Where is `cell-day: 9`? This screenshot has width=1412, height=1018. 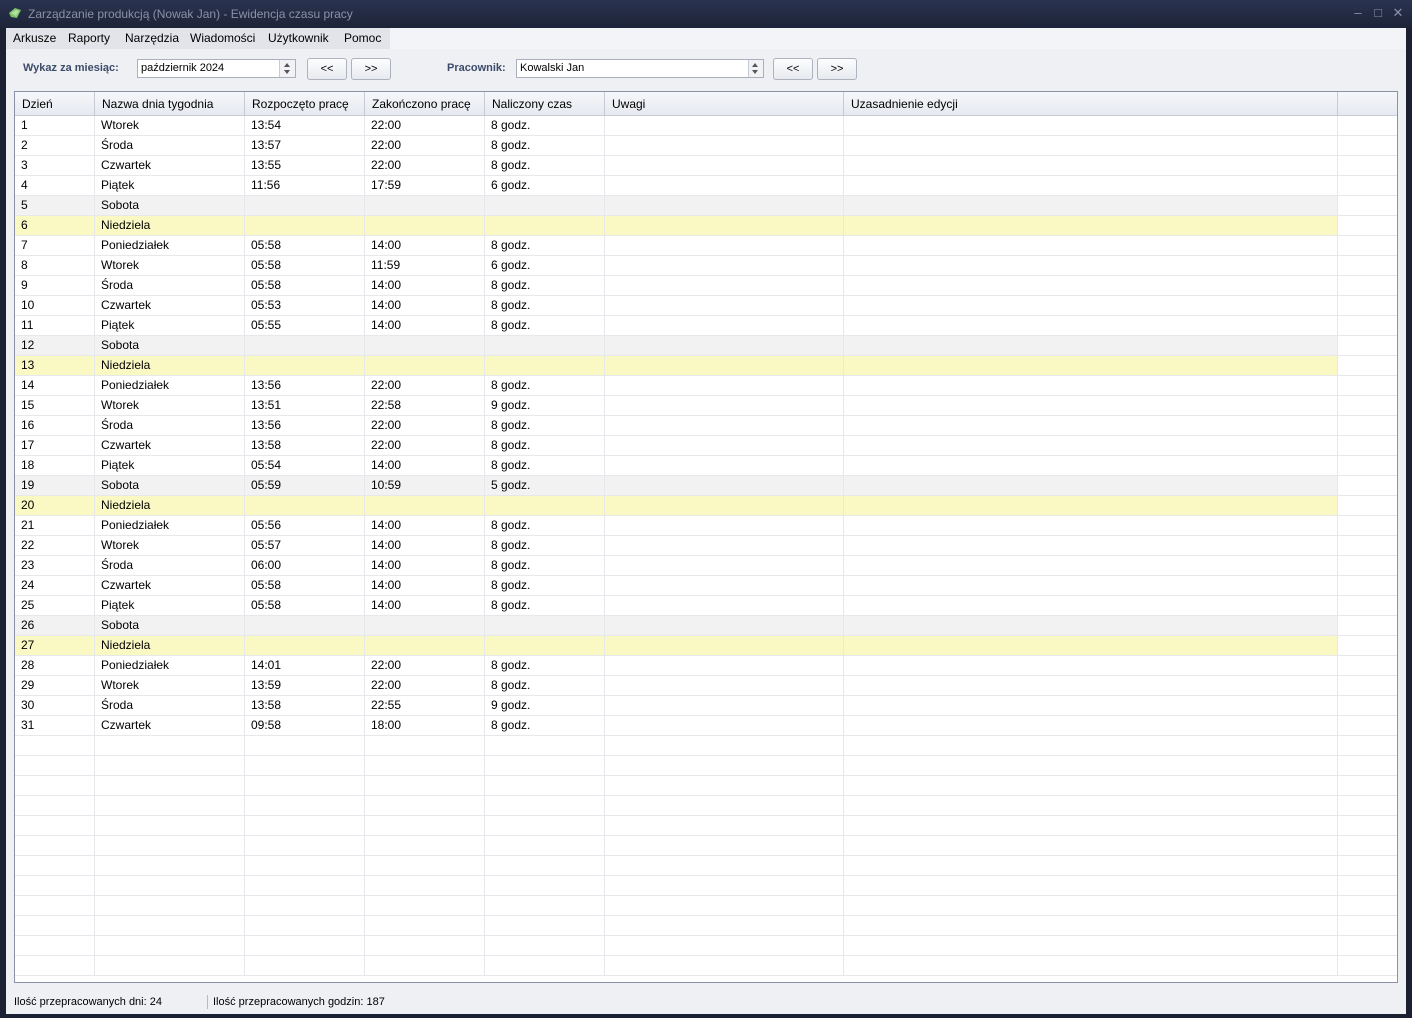
cell-day: 9 is located at coordinates (55, 285).